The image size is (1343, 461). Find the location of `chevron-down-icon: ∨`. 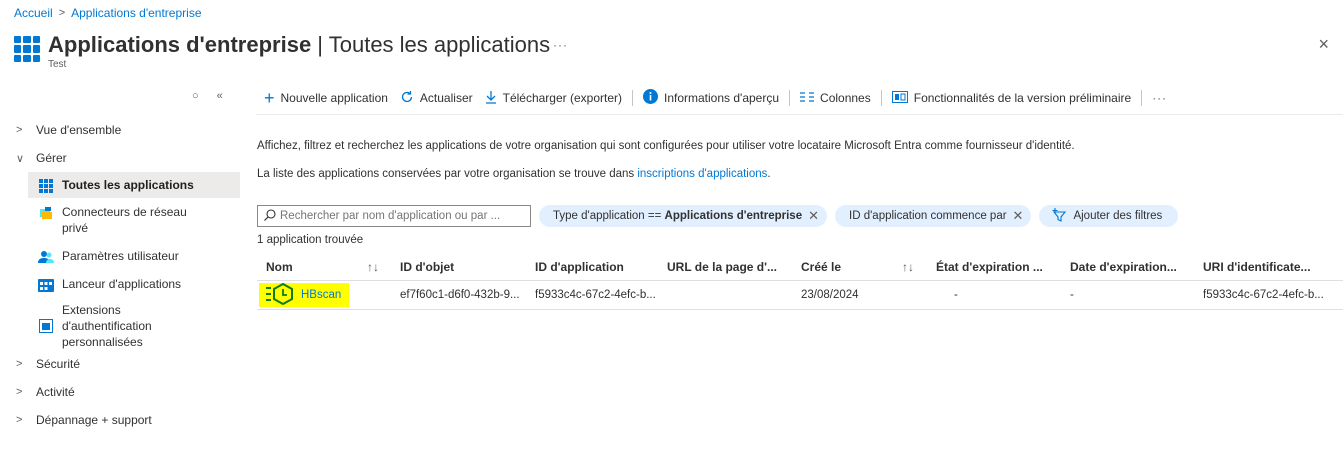

chevron-down-icon: ∨ is located at coordinates (20, 158).